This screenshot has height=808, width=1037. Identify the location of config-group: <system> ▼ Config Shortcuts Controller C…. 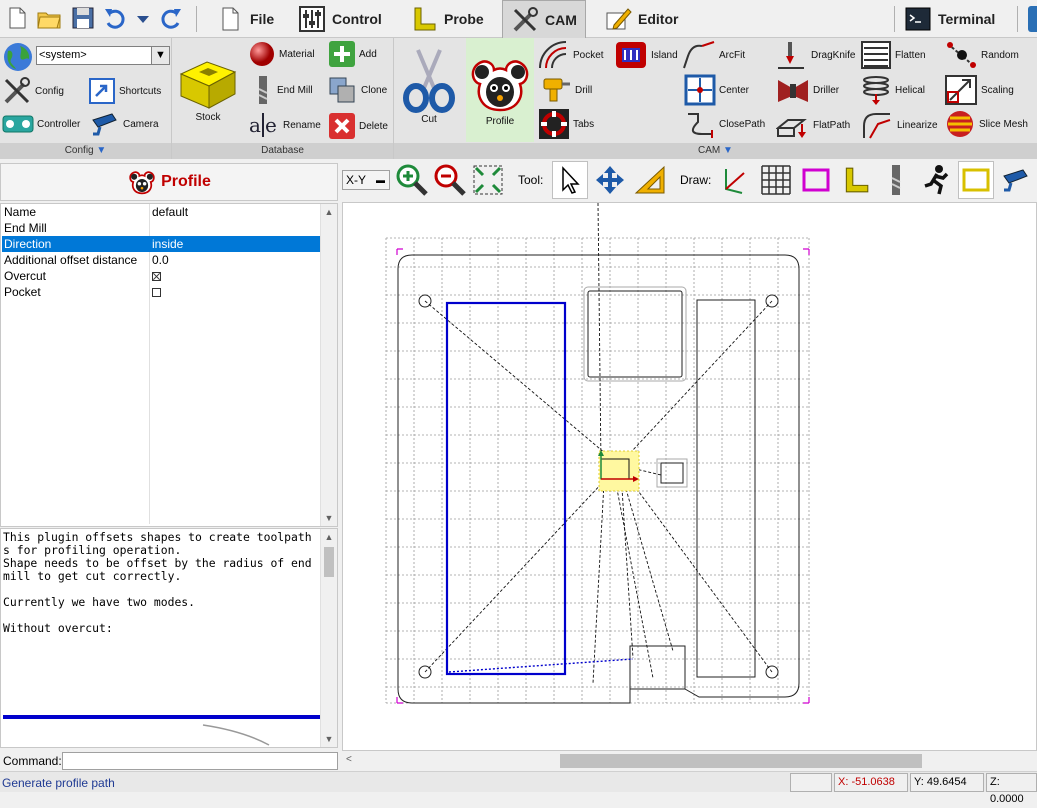
(86, 98).